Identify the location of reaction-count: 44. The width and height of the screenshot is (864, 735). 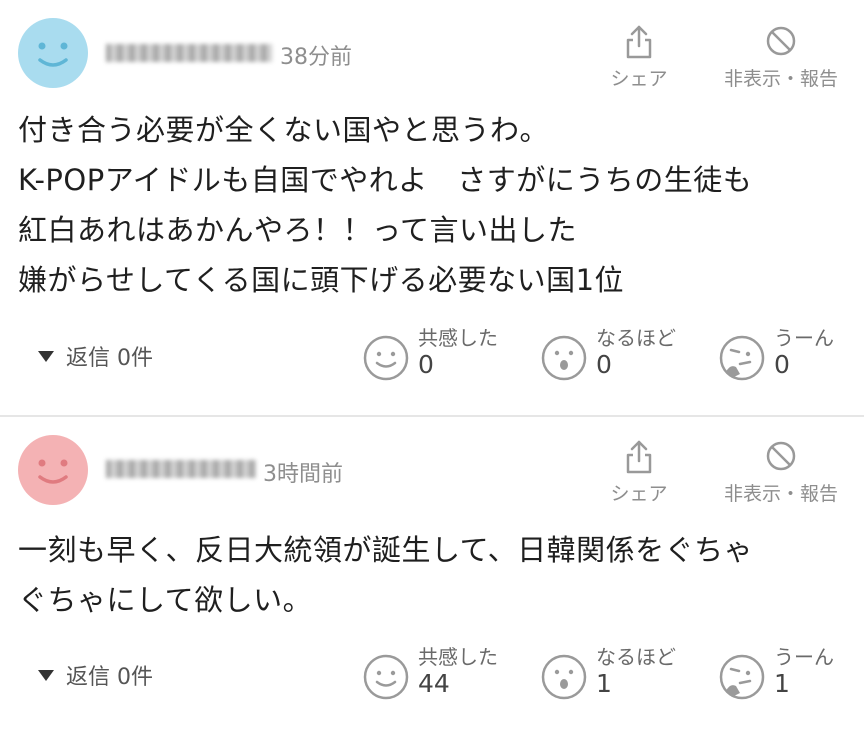
(434, 683).